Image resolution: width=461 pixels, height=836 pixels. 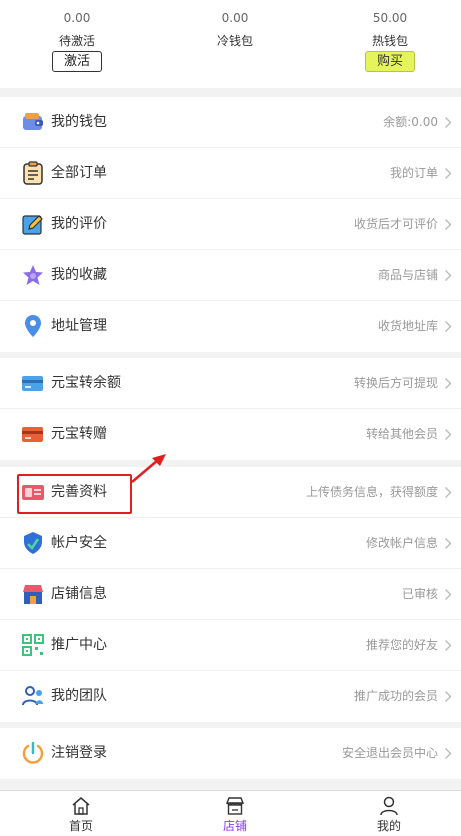 I want to click on activate-button: 激活, so click(x=76, y=61).